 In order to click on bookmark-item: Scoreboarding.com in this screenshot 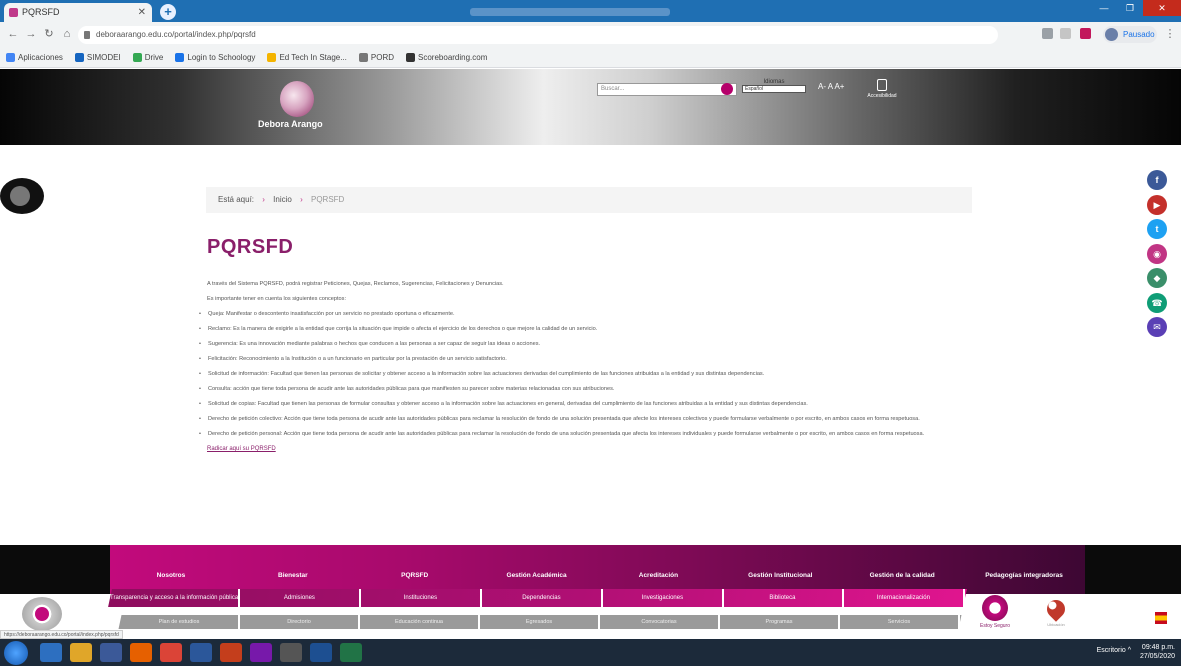, I will do `click(446, 57)`.